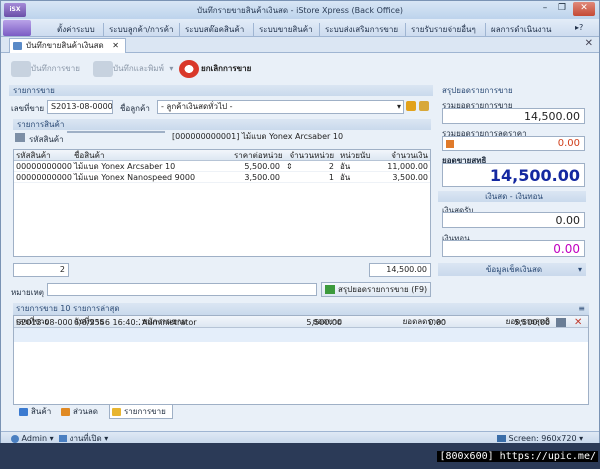 Image resolution: width=600 pixels, height=469 pixels. I want to click on tab-sales: รายการขาย, so click(141, 412).